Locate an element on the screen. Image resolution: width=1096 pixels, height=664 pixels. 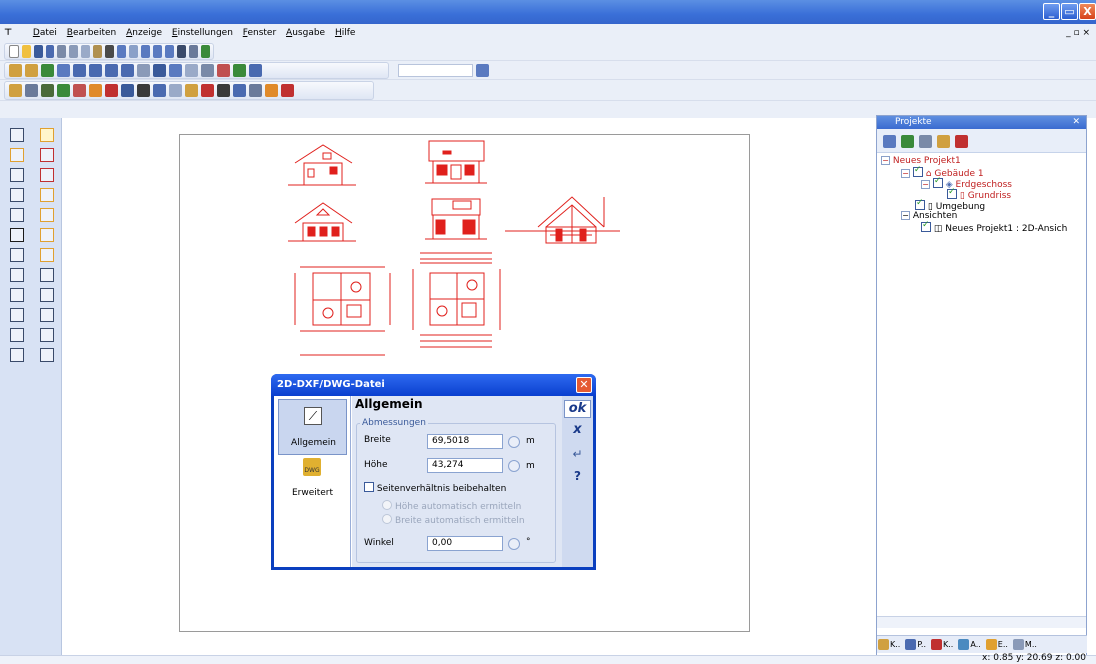
stair-icon is located at coordinates (47, 90).